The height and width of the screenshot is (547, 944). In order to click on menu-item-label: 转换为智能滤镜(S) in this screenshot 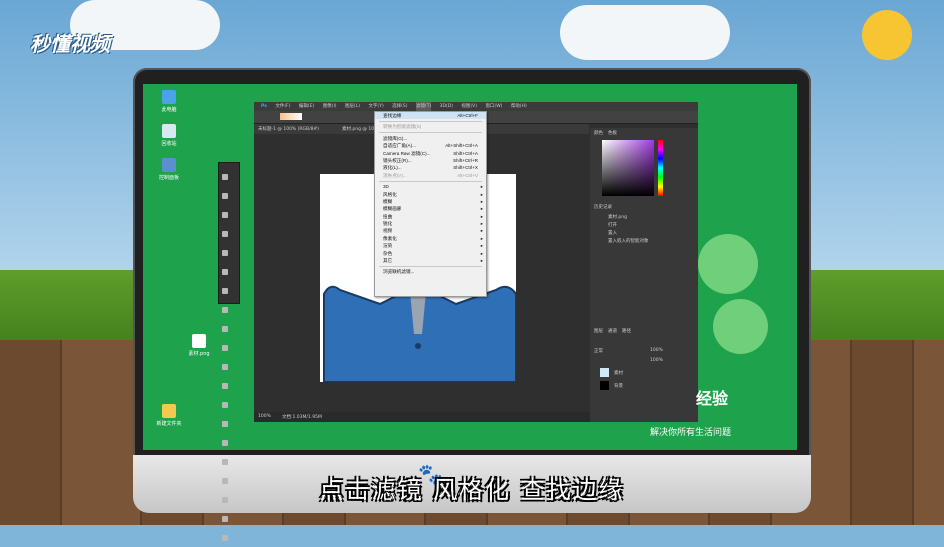, I will do `click(402, 127)`.